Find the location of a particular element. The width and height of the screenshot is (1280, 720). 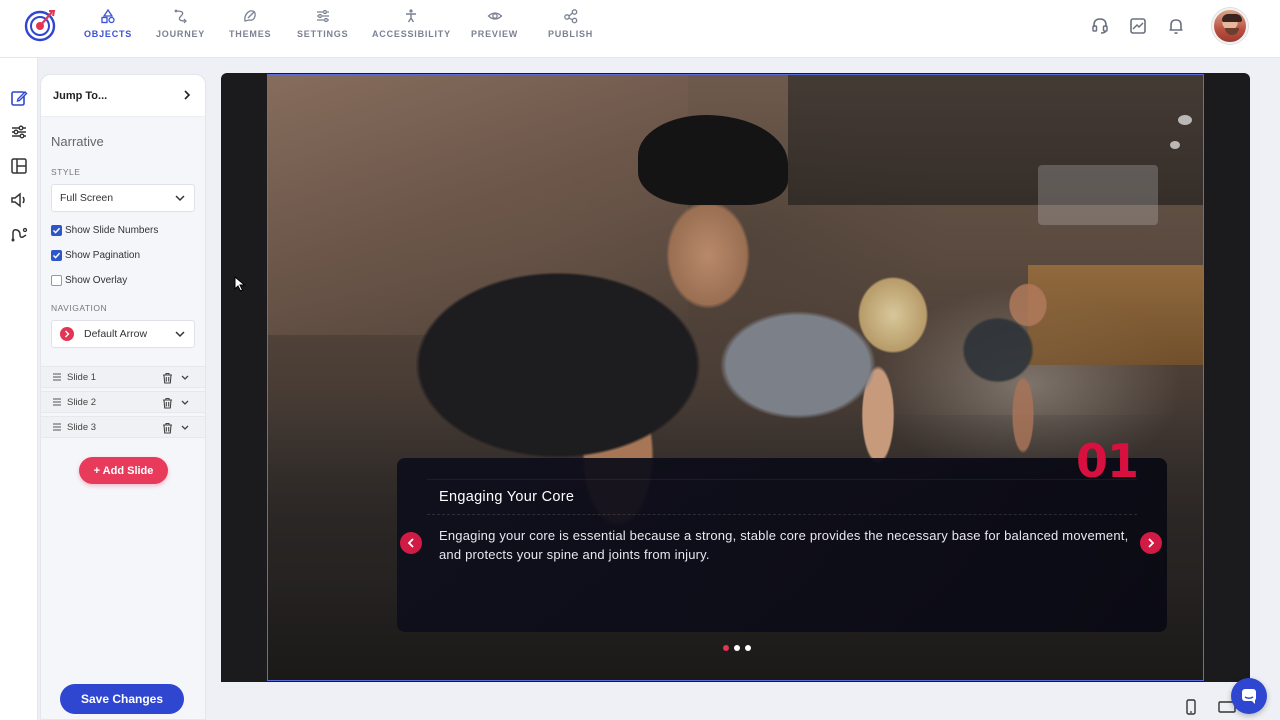

slide-label: Slide 2 is located at coordinates (82, 402).